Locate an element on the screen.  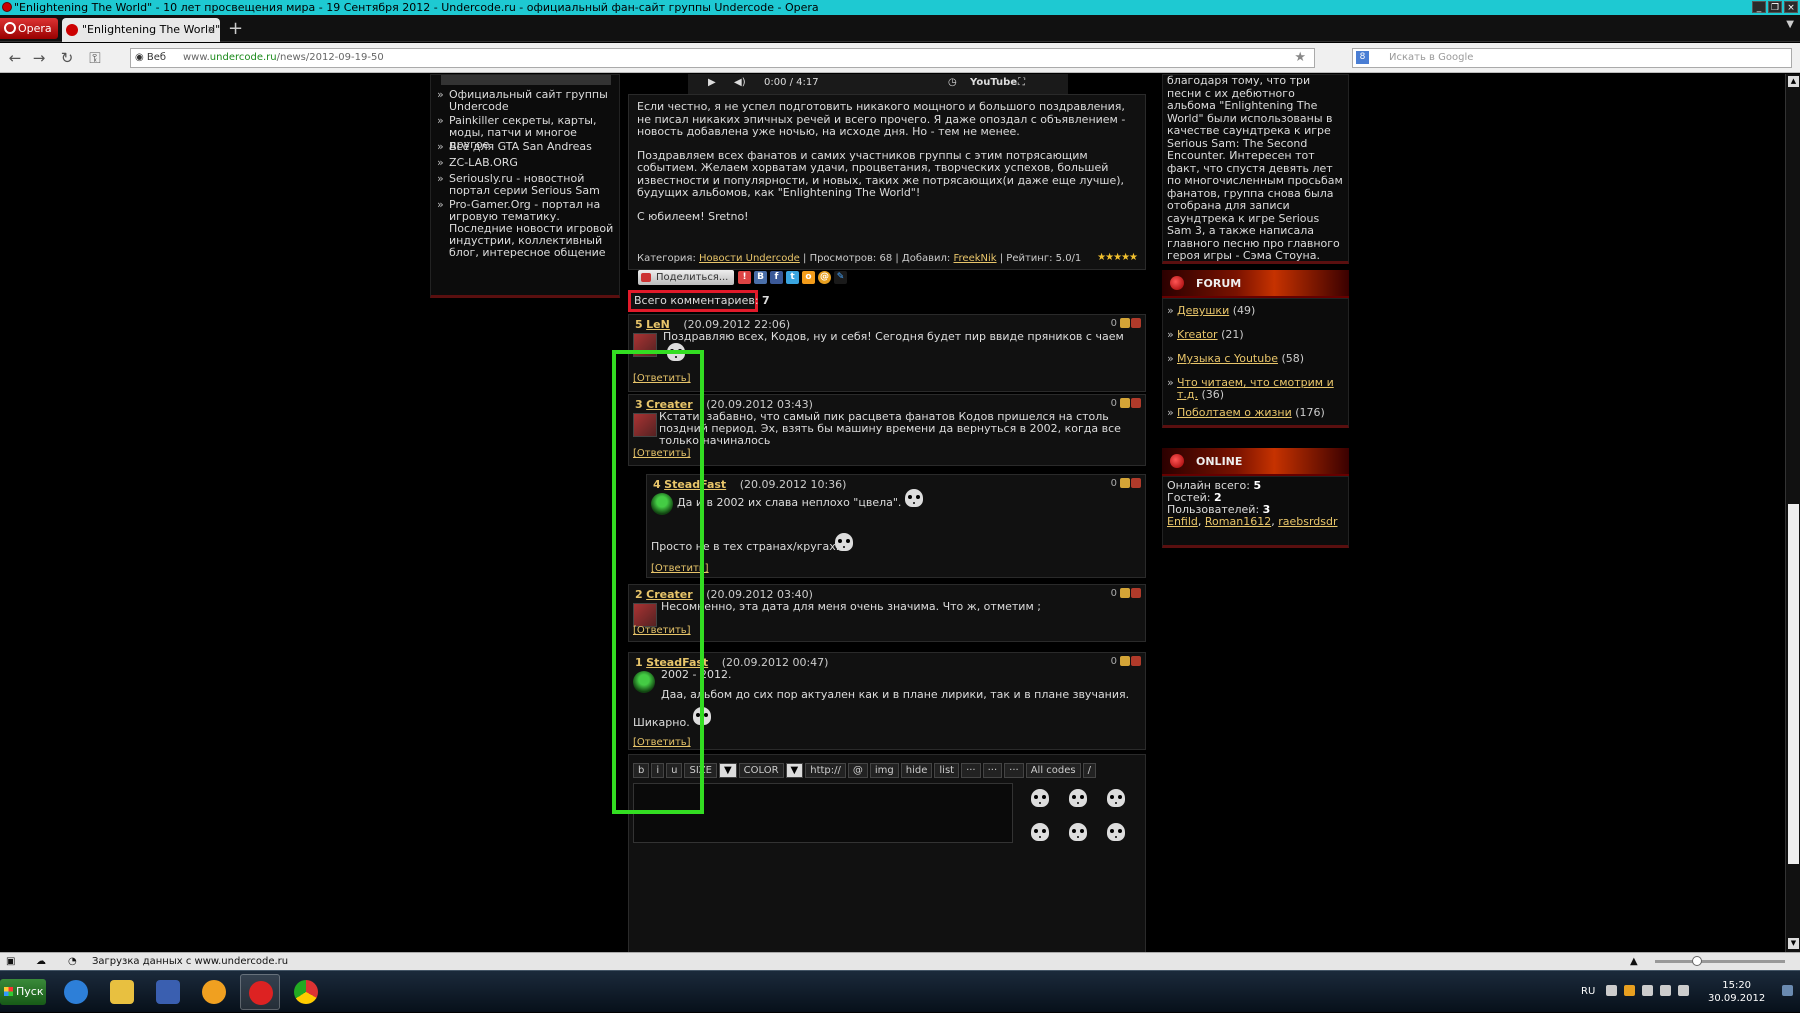
play-icon: ▶ is located at coordinates (712, 83).